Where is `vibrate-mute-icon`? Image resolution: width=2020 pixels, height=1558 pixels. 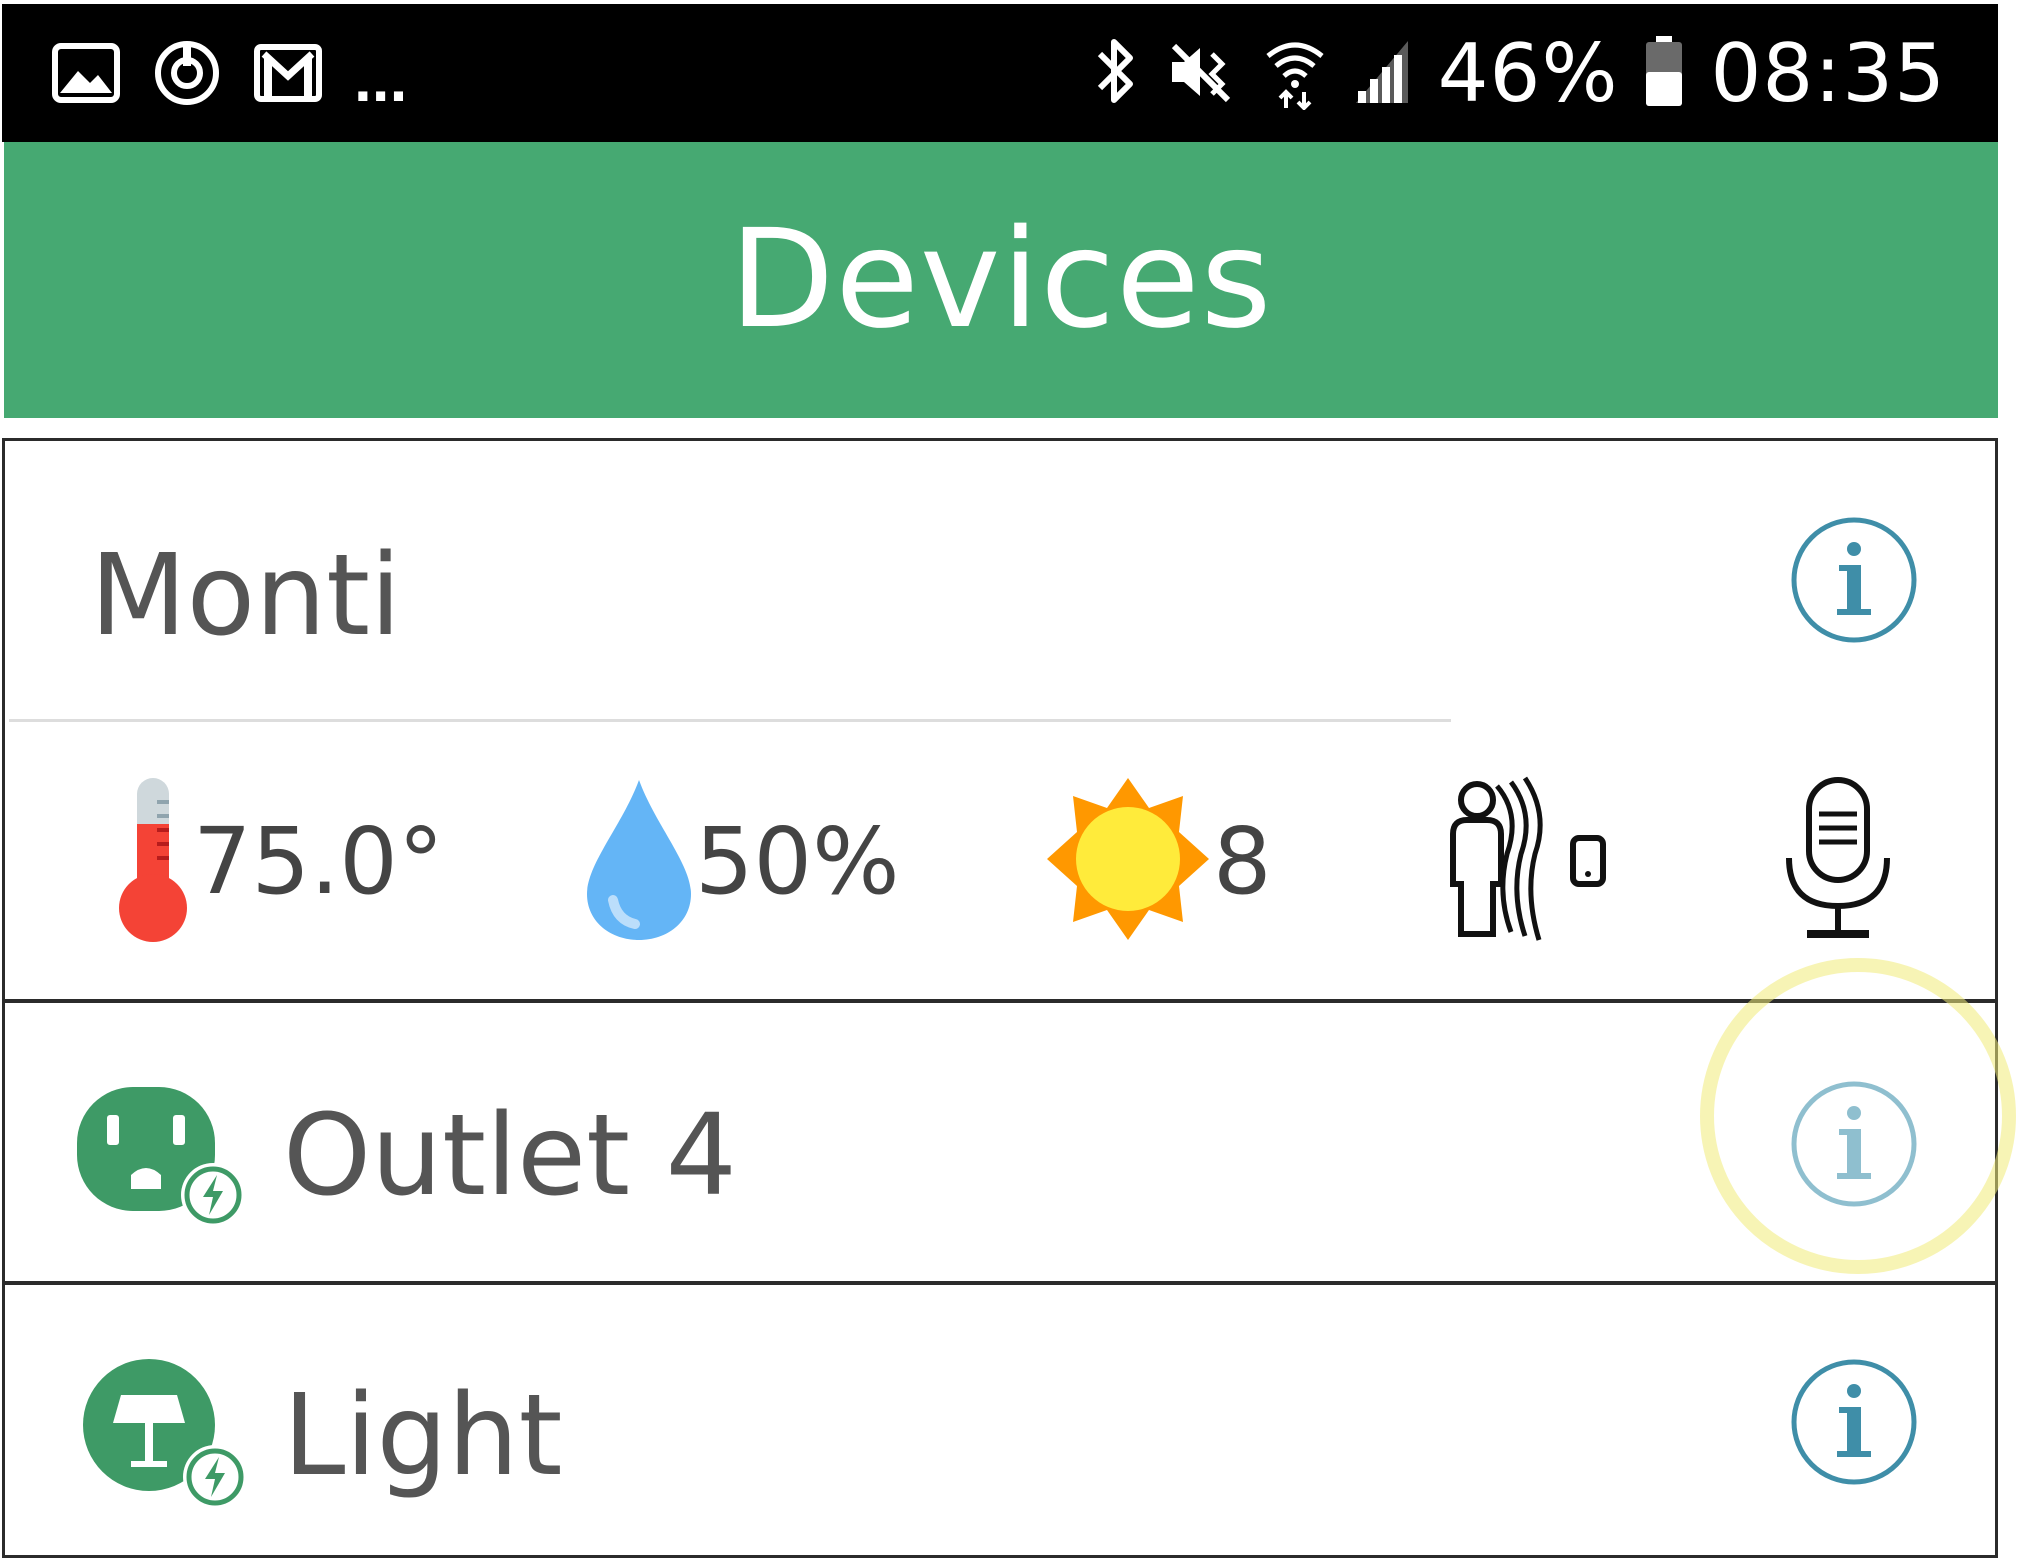
vibrate-mute-icon is located at coordinates (1202, 74).